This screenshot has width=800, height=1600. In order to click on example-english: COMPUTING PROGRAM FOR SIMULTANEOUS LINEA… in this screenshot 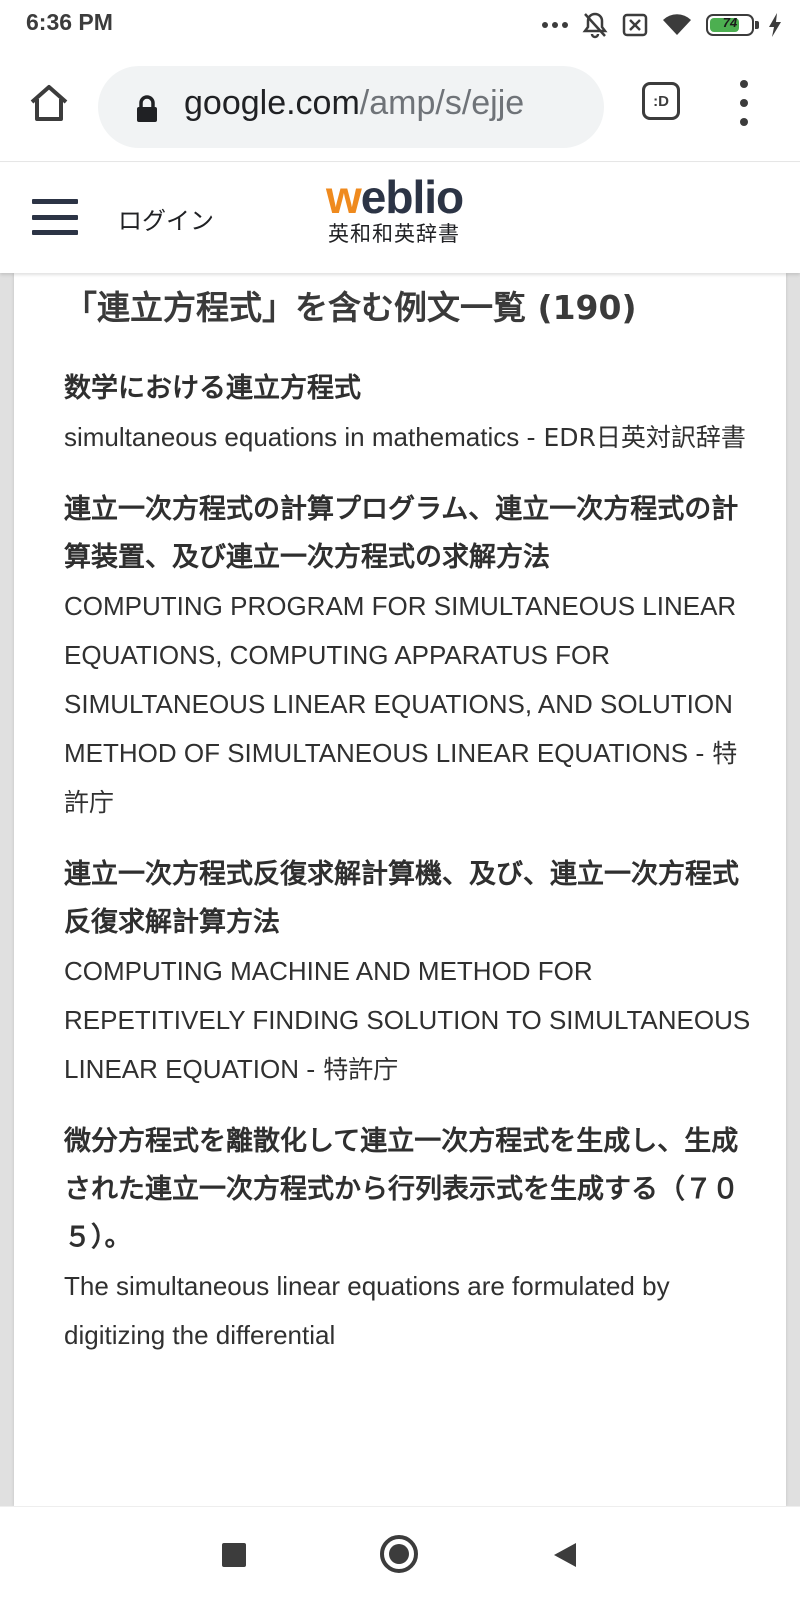, I will do `click(401, 704)`.